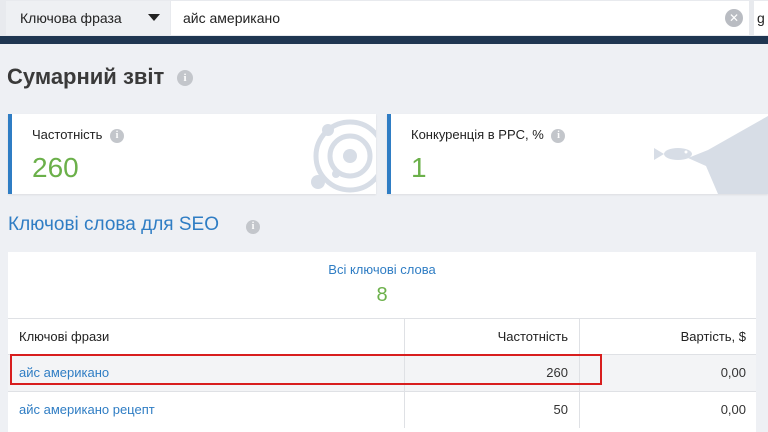 This screenshot has height=432, width=768. I want to click on fish-icon, so click(711, 155).